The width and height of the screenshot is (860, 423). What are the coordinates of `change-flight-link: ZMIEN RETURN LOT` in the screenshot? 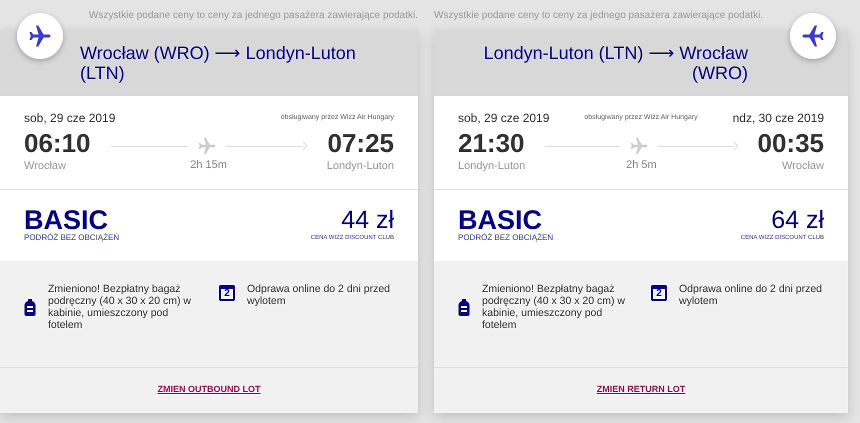 It's located at (641, 390).